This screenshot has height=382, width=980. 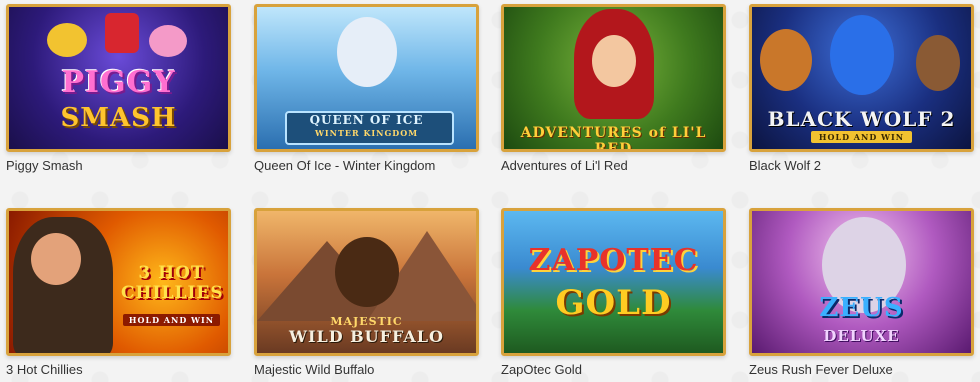 I want to click on game-thumbnail: ADVENTURES of LI'L RED, so click(x=613, y=78).